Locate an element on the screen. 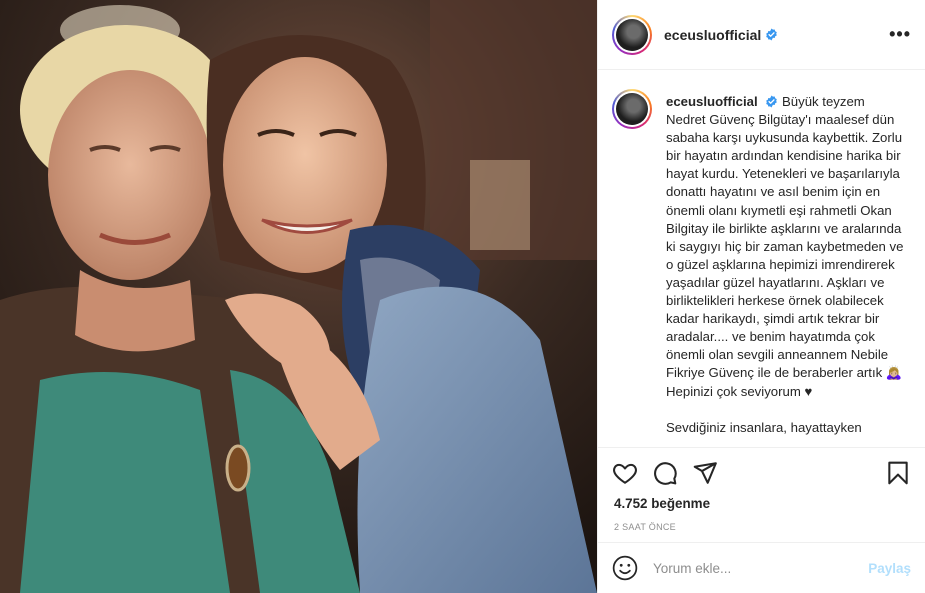  username-link: eceusluofficial is located at coordinates (712, 35).